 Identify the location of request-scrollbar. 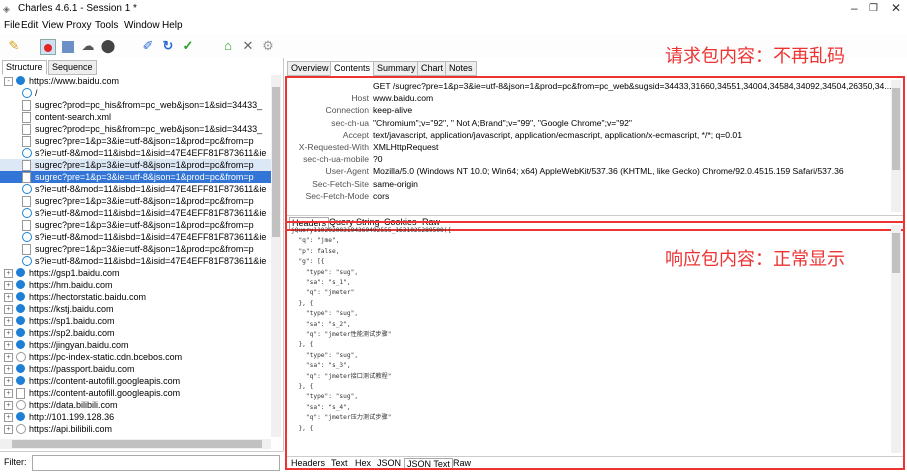
(896, 146).